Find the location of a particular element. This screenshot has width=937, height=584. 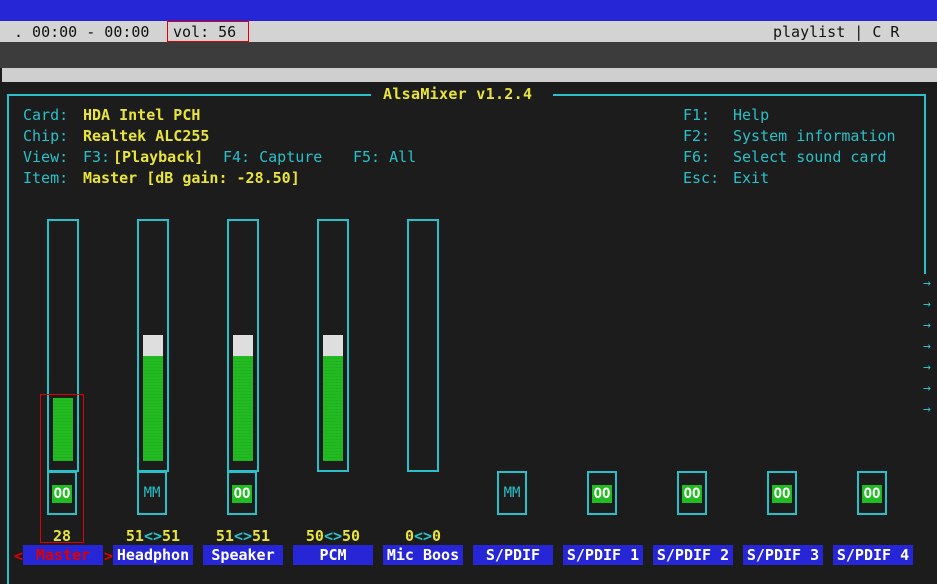

spdif-2-channel-label: S/PDIF 2 is located at coordinates (693, 555).